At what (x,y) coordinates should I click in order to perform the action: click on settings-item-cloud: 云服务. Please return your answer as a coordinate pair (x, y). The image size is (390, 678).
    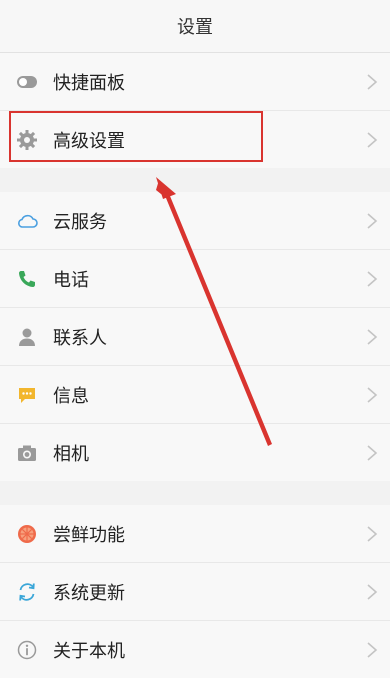
    Looking at the image, I should click on (195, 221).